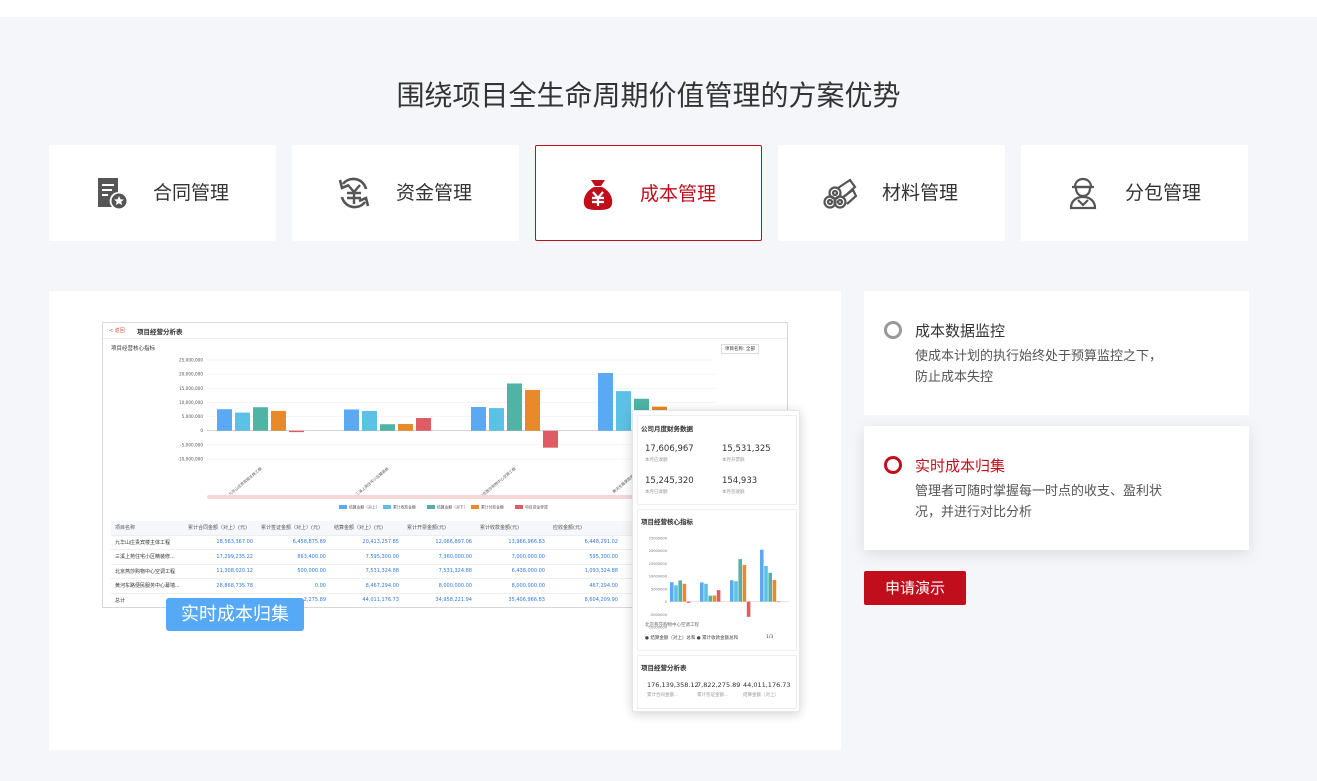 This screenshot has height=781, width=1317. Describe the element at coordinates (746, 449) in the screenshot. I see `finance-value: 15,531,325` at that location.